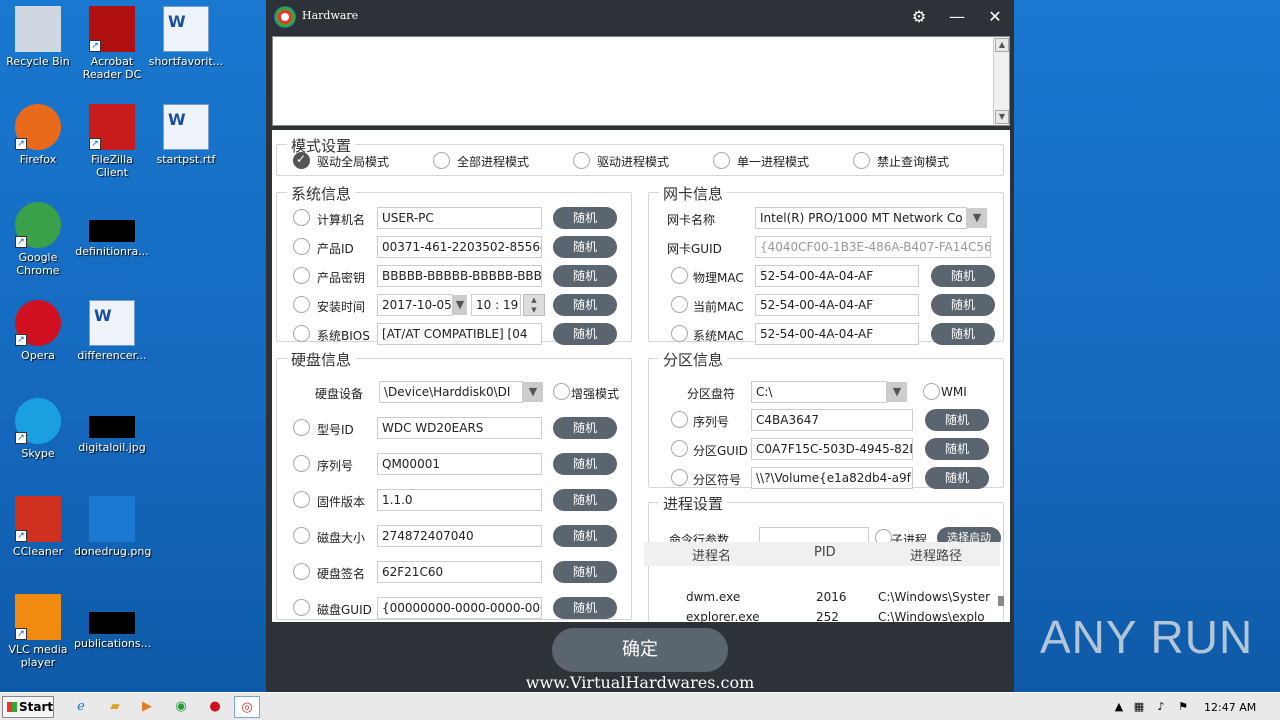 This screenshot has width=1280, height=720. I want to click on scroll-up-icon: ▲, so click(1002, 45).